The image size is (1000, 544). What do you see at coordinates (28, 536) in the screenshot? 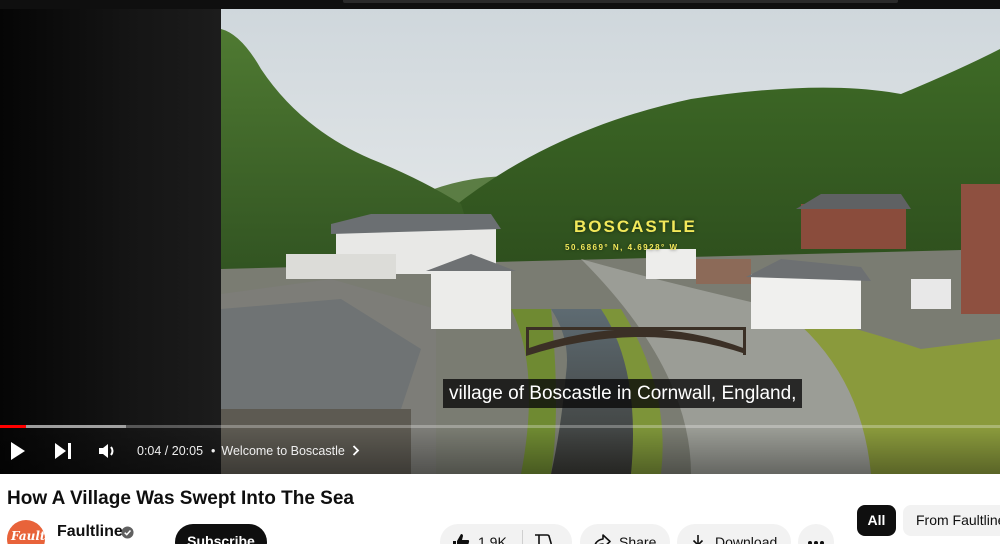
I see `avatar-logo-text: Fault` at bounding box center [28, 536].